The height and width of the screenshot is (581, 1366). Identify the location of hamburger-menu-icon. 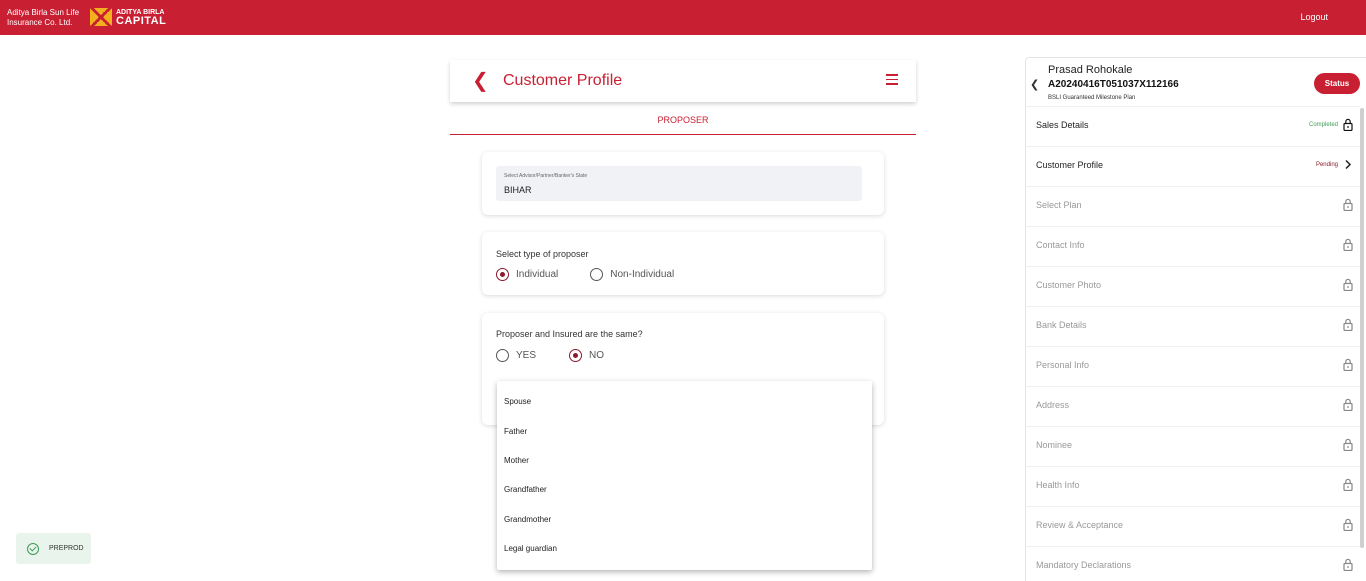
(892, 79).